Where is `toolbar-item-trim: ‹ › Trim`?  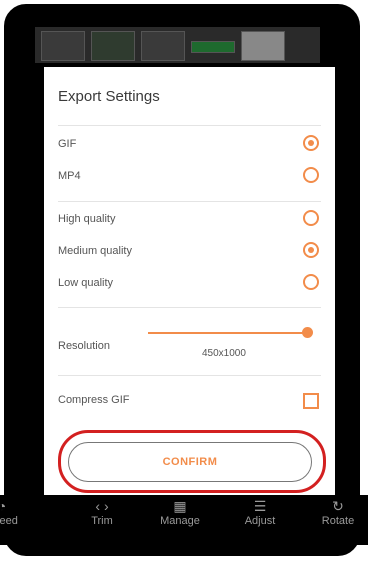 toolbar-item-trim: ‹ › Trim is located at coordinates (102, 512).